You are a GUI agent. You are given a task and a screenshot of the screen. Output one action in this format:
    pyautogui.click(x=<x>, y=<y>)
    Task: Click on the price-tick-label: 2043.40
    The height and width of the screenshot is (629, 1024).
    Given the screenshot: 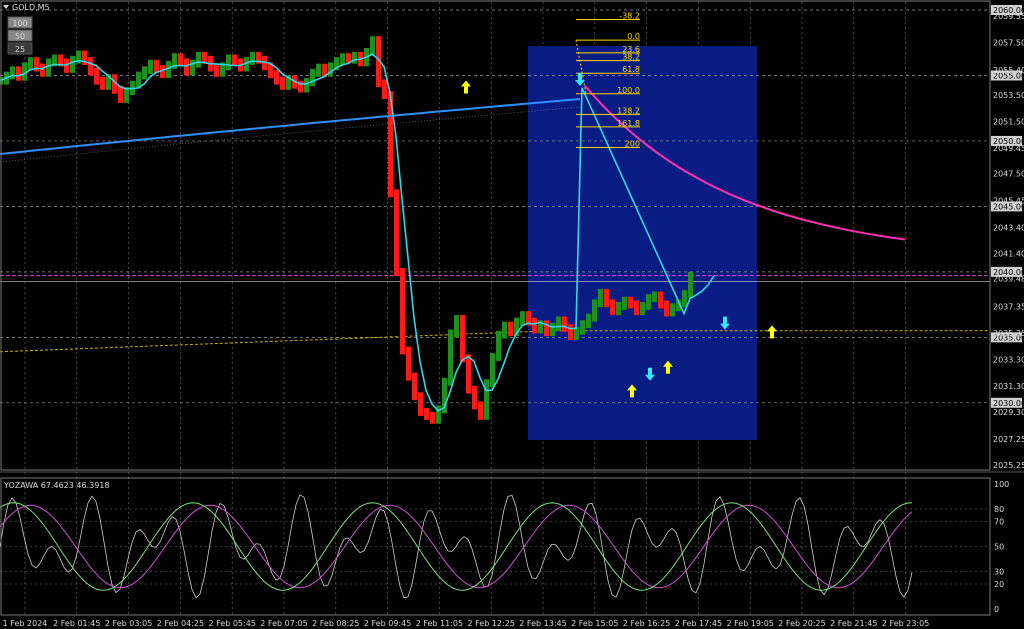 What is the action you would take?
    pyautogui.click(x=1008, y=227)
    